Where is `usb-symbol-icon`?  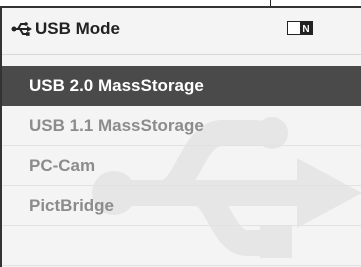 usb-symbol-icon is located at coordinates (21, 29).